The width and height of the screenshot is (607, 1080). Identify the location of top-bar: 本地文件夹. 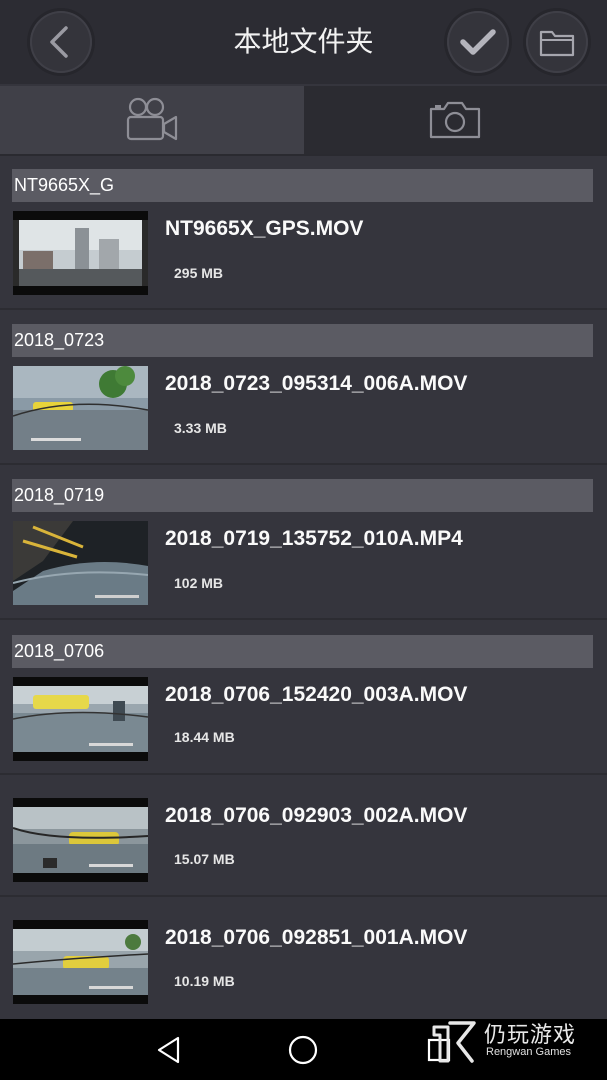
(303, 42).